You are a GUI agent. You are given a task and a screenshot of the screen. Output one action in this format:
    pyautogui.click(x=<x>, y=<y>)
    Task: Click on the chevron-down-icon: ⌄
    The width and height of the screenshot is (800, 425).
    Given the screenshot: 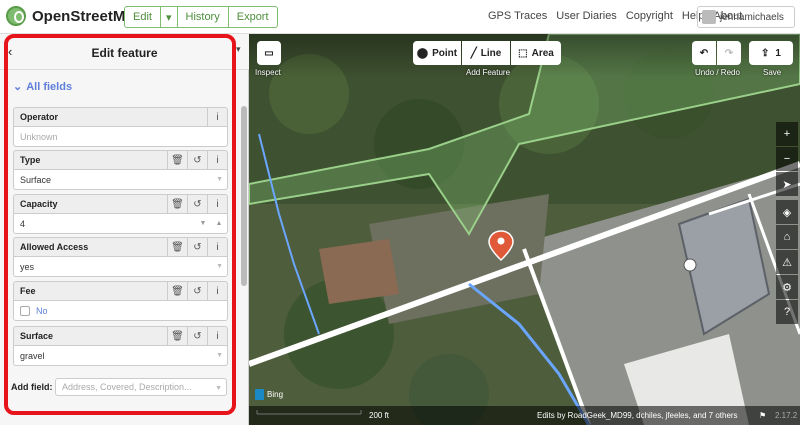 What is the action you would take?
    pyautogui.click(x=18, y=87)
    